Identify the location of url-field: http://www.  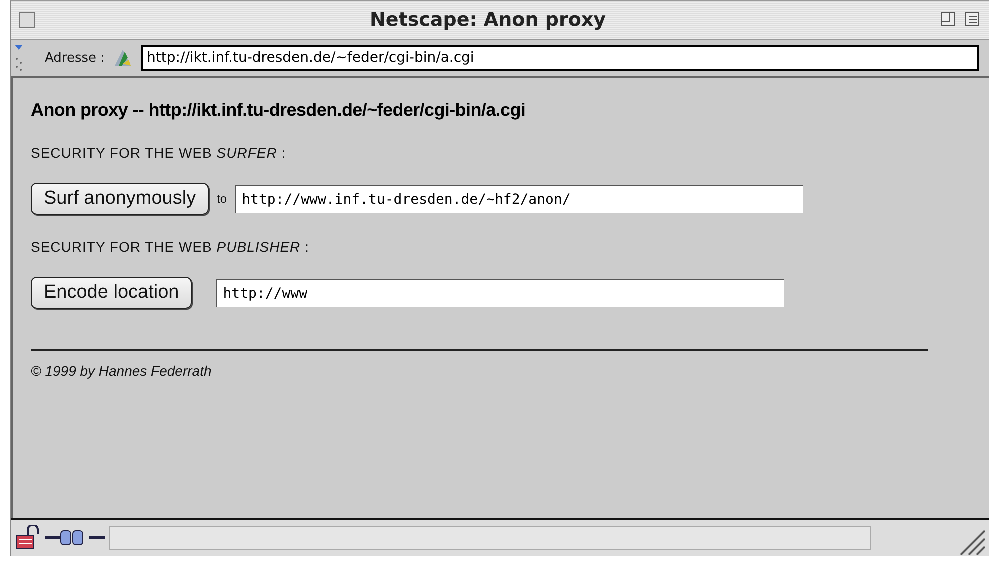
(500, 293).